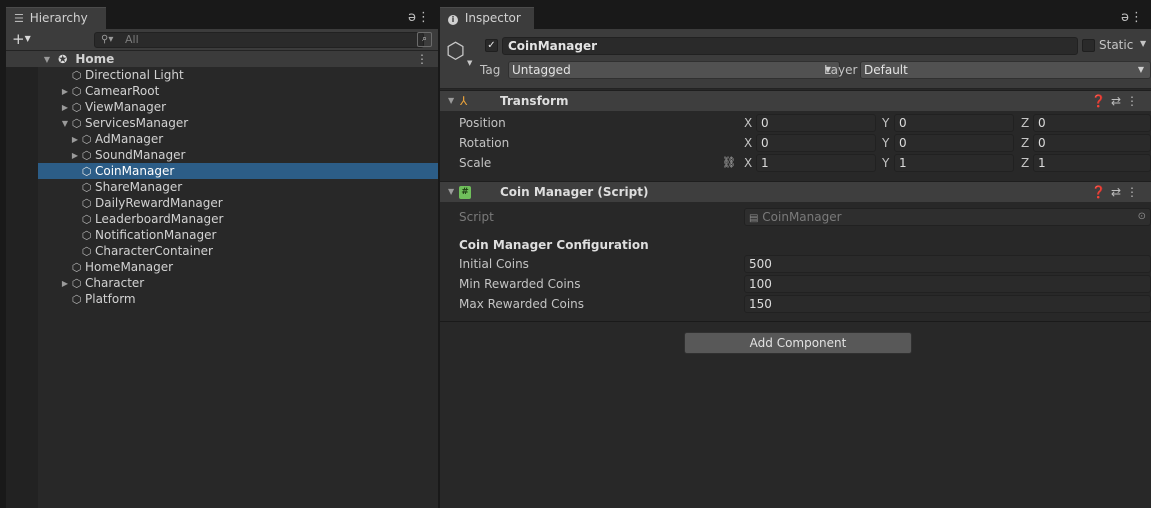 Image resolution: width=1151 pixels, height=508 pixels. Describe the element at coordinates (424, 39) in the screenshot. I see `scene-visibility-icon: ⌕` at that location.